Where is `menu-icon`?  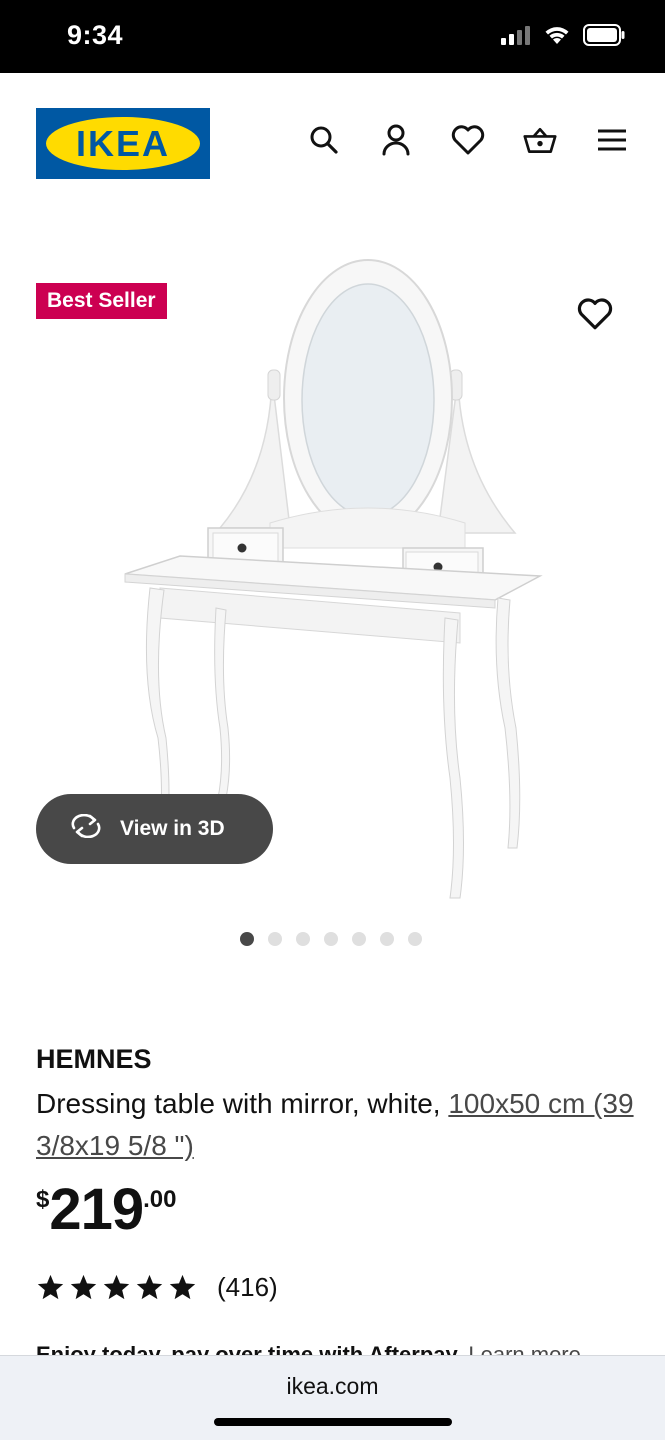 menu-icon is located at coordinates (612, 140).